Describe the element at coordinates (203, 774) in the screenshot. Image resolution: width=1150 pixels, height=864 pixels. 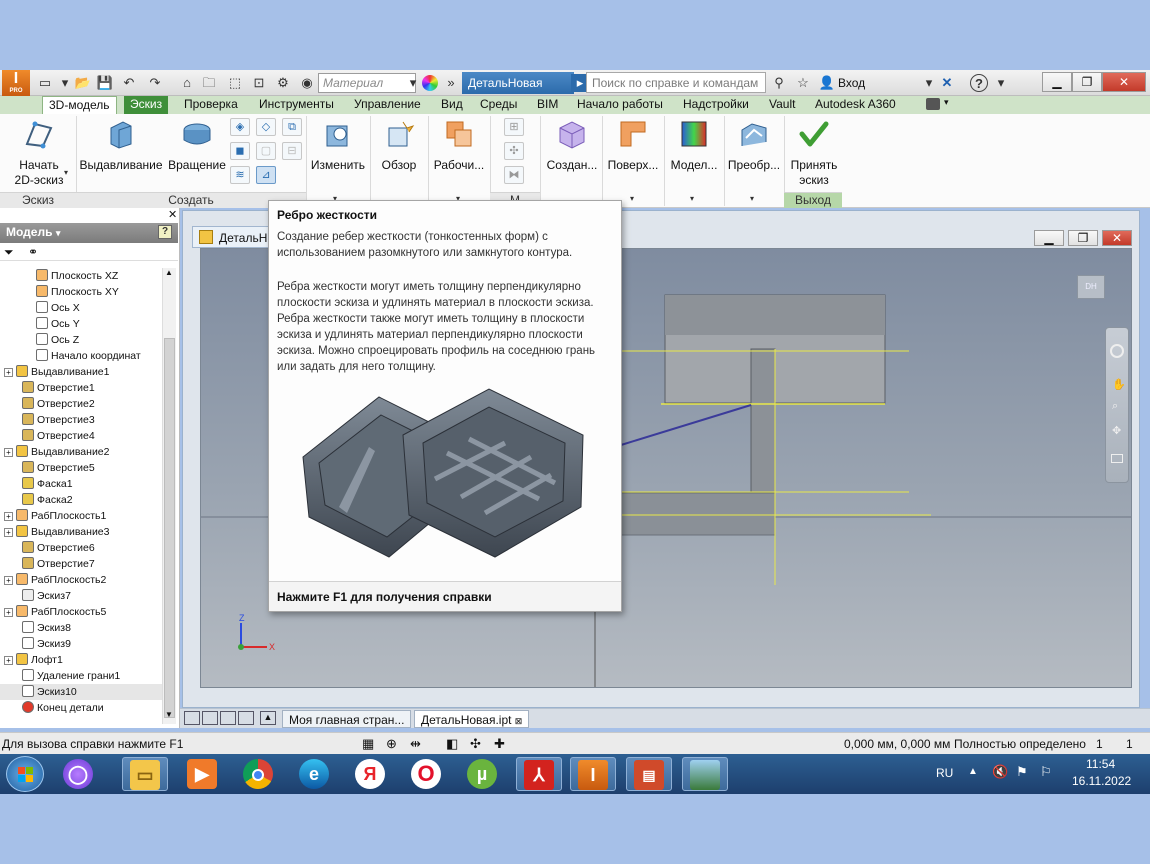
I see `media-player-icon: ▶` at that location.